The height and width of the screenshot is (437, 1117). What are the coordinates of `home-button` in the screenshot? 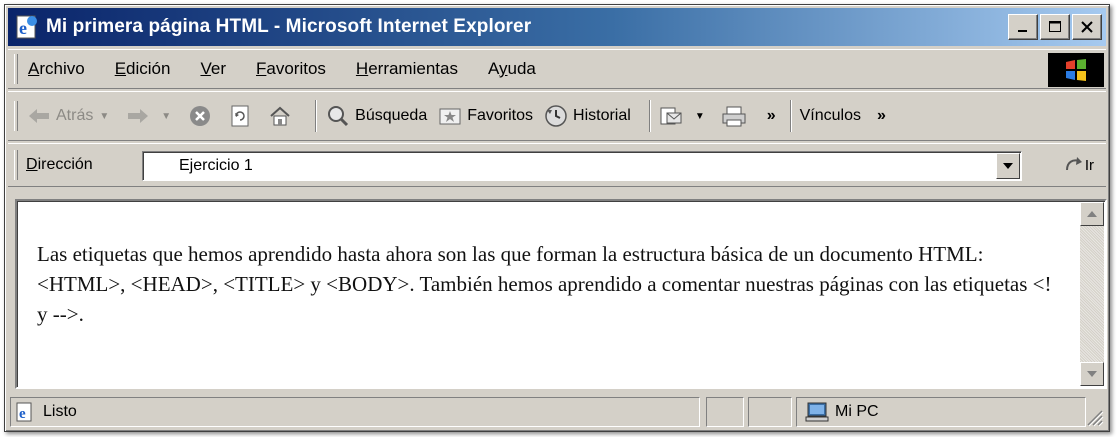 It's located at (282, 116).